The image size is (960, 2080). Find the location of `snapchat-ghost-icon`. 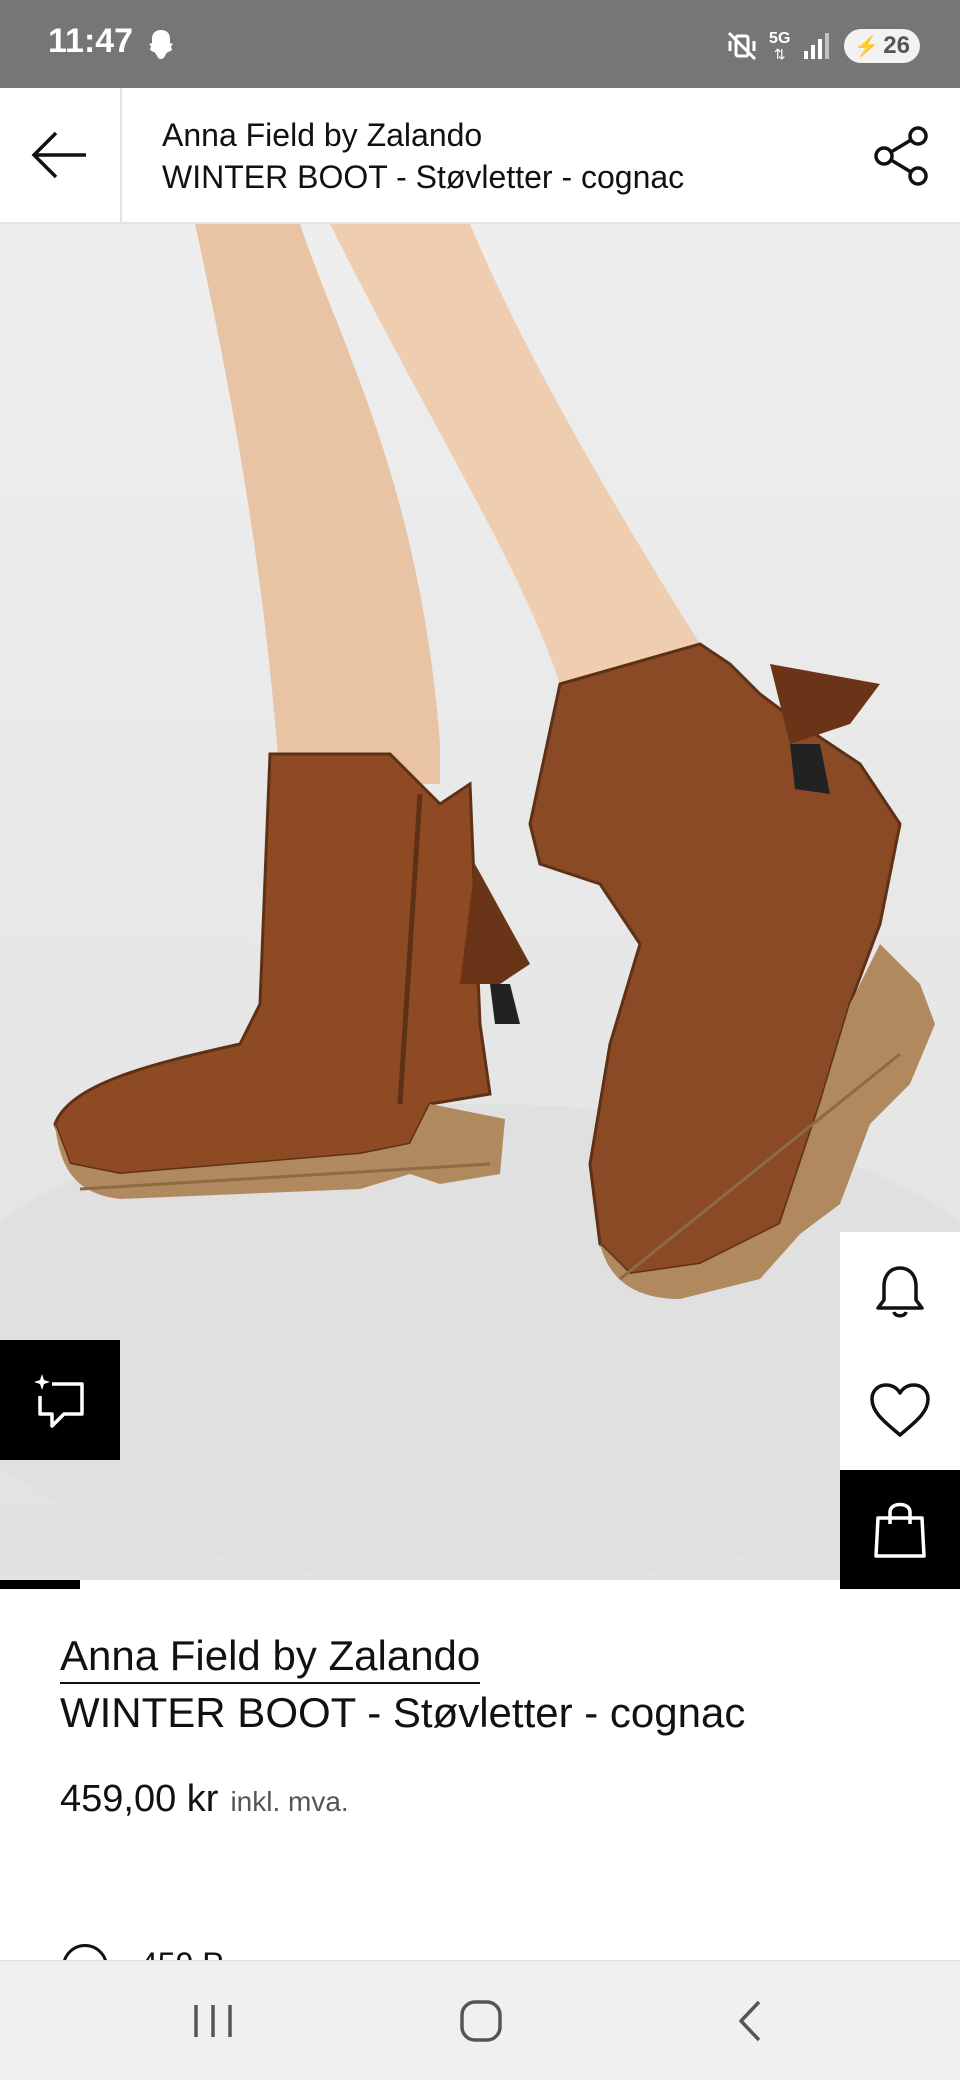

snapchat-ghost-icon is located at coordinates (161, 44).